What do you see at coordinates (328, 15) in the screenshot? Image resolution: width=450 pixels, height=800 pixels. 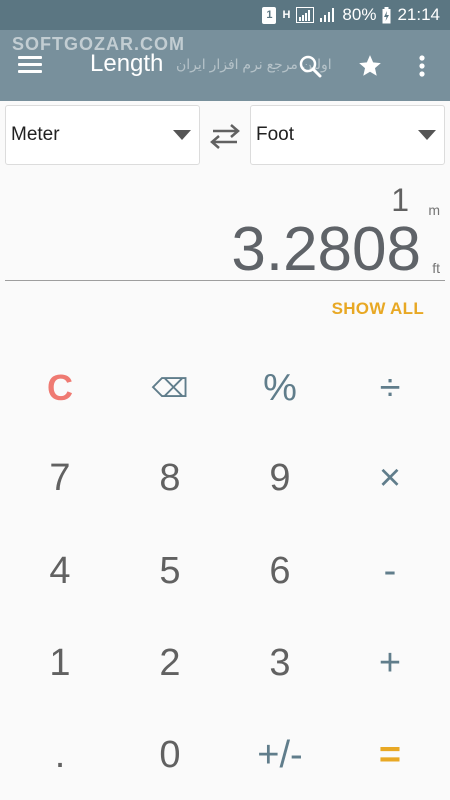 I see `signal-bars-icon` at bounding box center [328, 15].